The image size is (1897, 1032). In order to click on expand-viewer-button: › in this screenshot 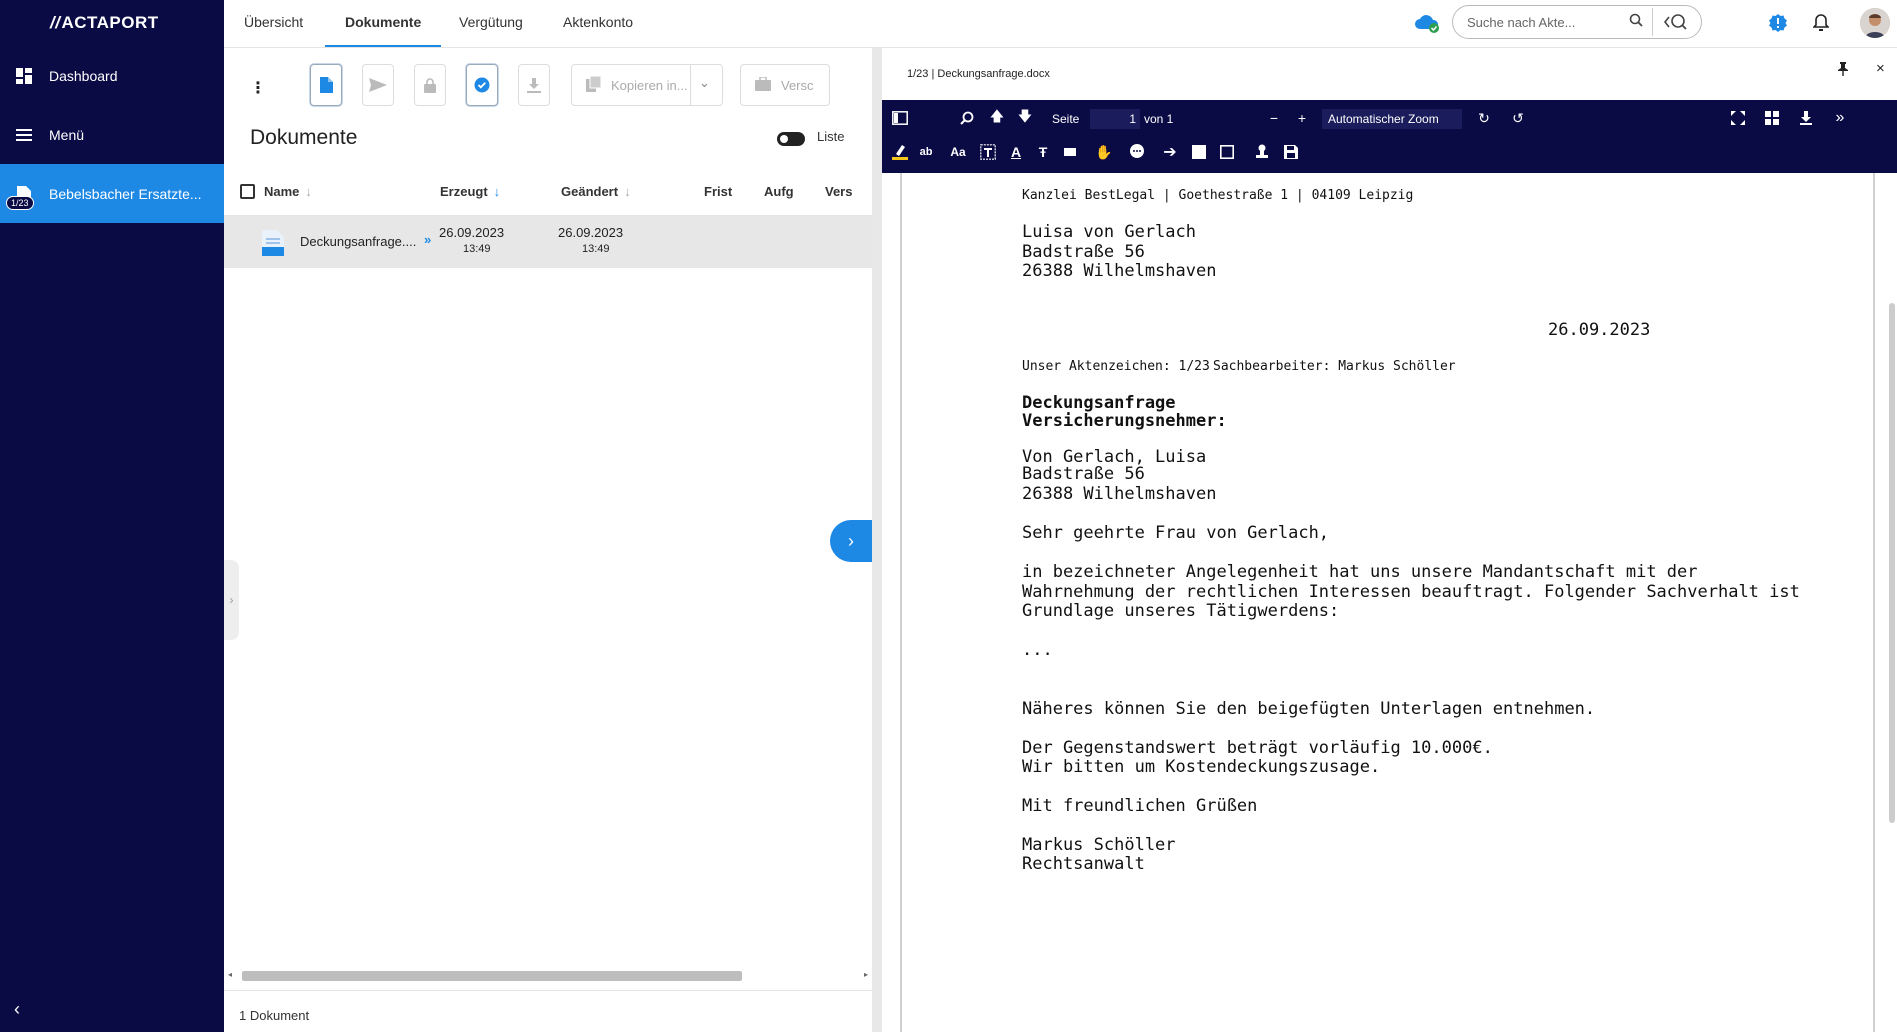, I will do `click(851, 541)`.